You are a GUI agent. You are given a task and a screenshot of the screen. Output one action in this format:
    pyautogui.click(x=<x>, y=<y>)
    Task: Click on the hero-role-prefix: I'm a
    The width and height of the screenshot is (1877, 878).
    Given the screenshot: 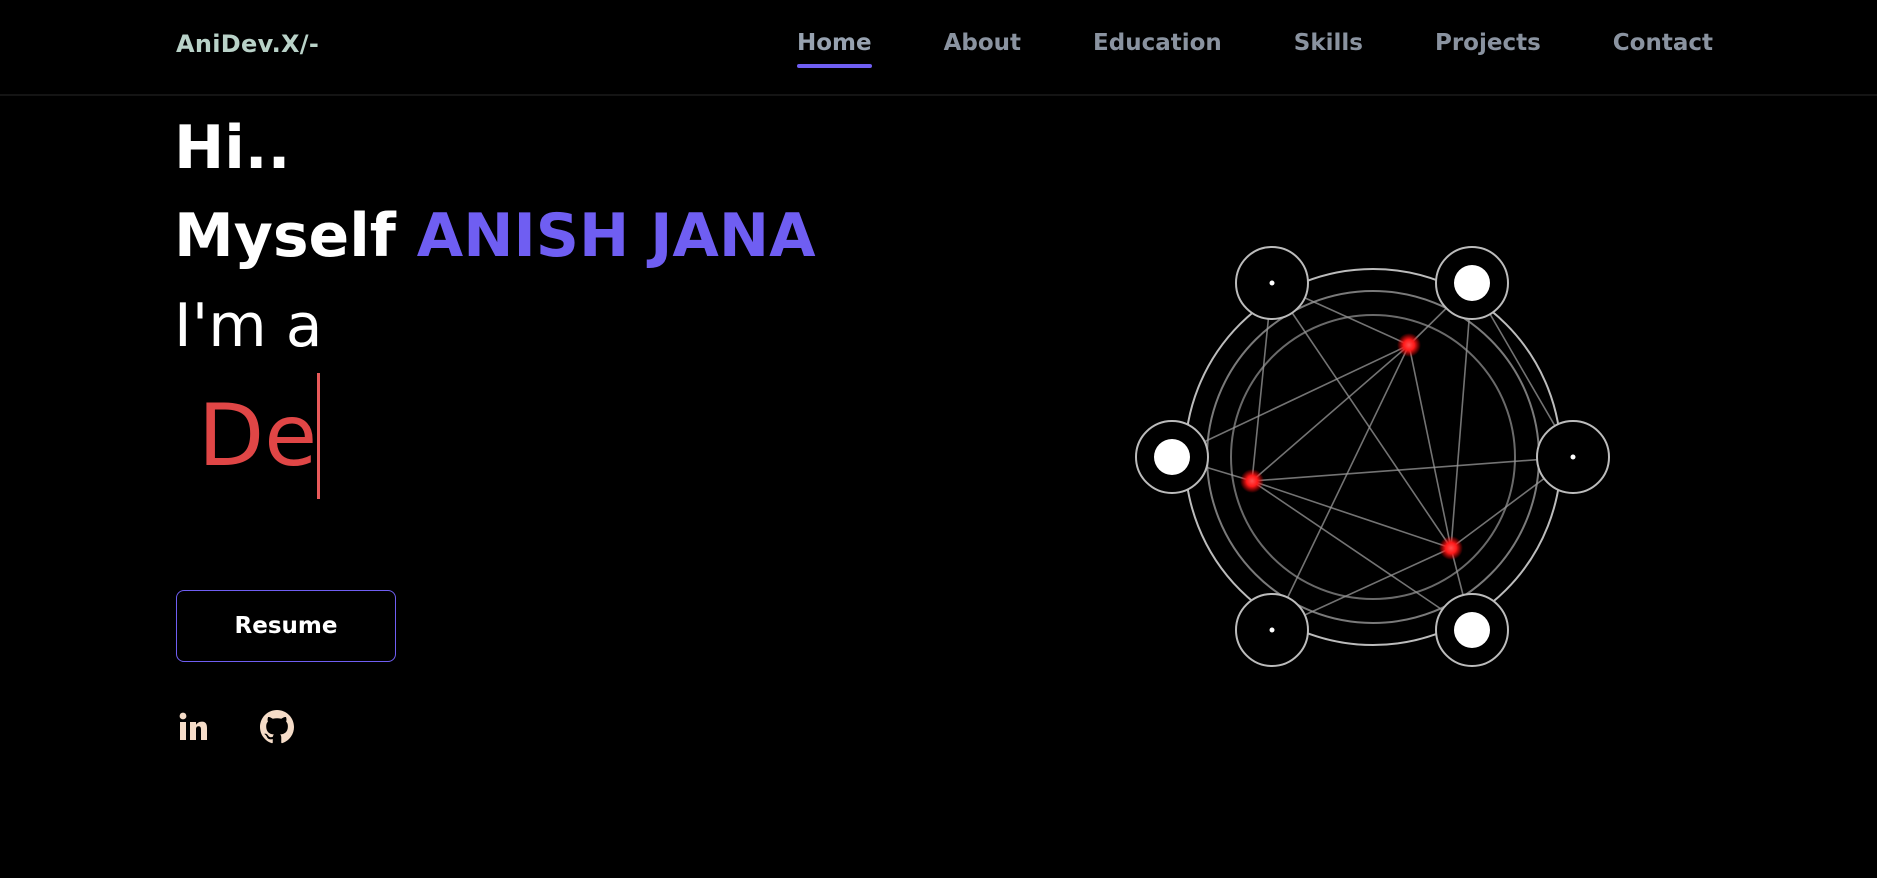 What is the action you would take?
    pyautogui.click(x=248, y=326)
    